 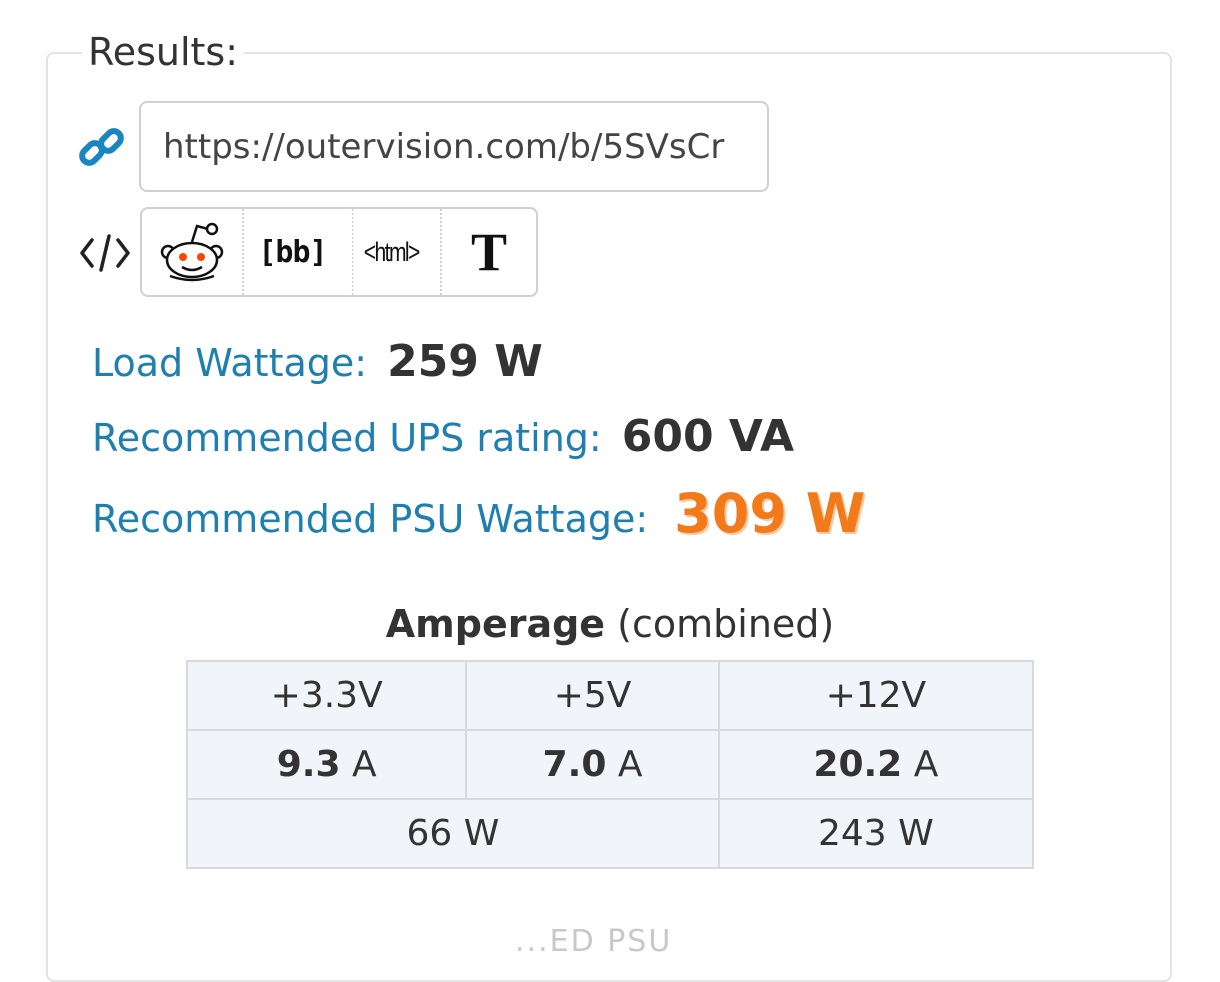 I want to click on reddit-icon, so click(x=192, y=252).